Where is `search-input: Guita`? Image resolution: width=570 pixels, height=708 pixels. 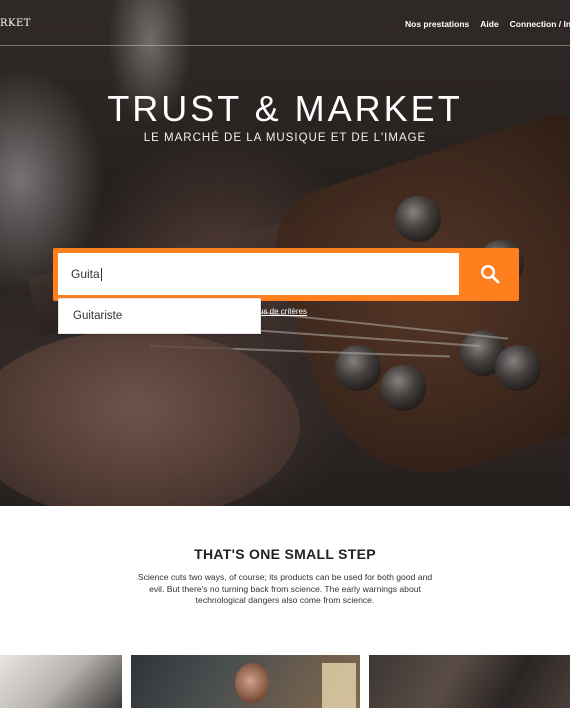 search-input: Guita is located at coordinates (258, 274).